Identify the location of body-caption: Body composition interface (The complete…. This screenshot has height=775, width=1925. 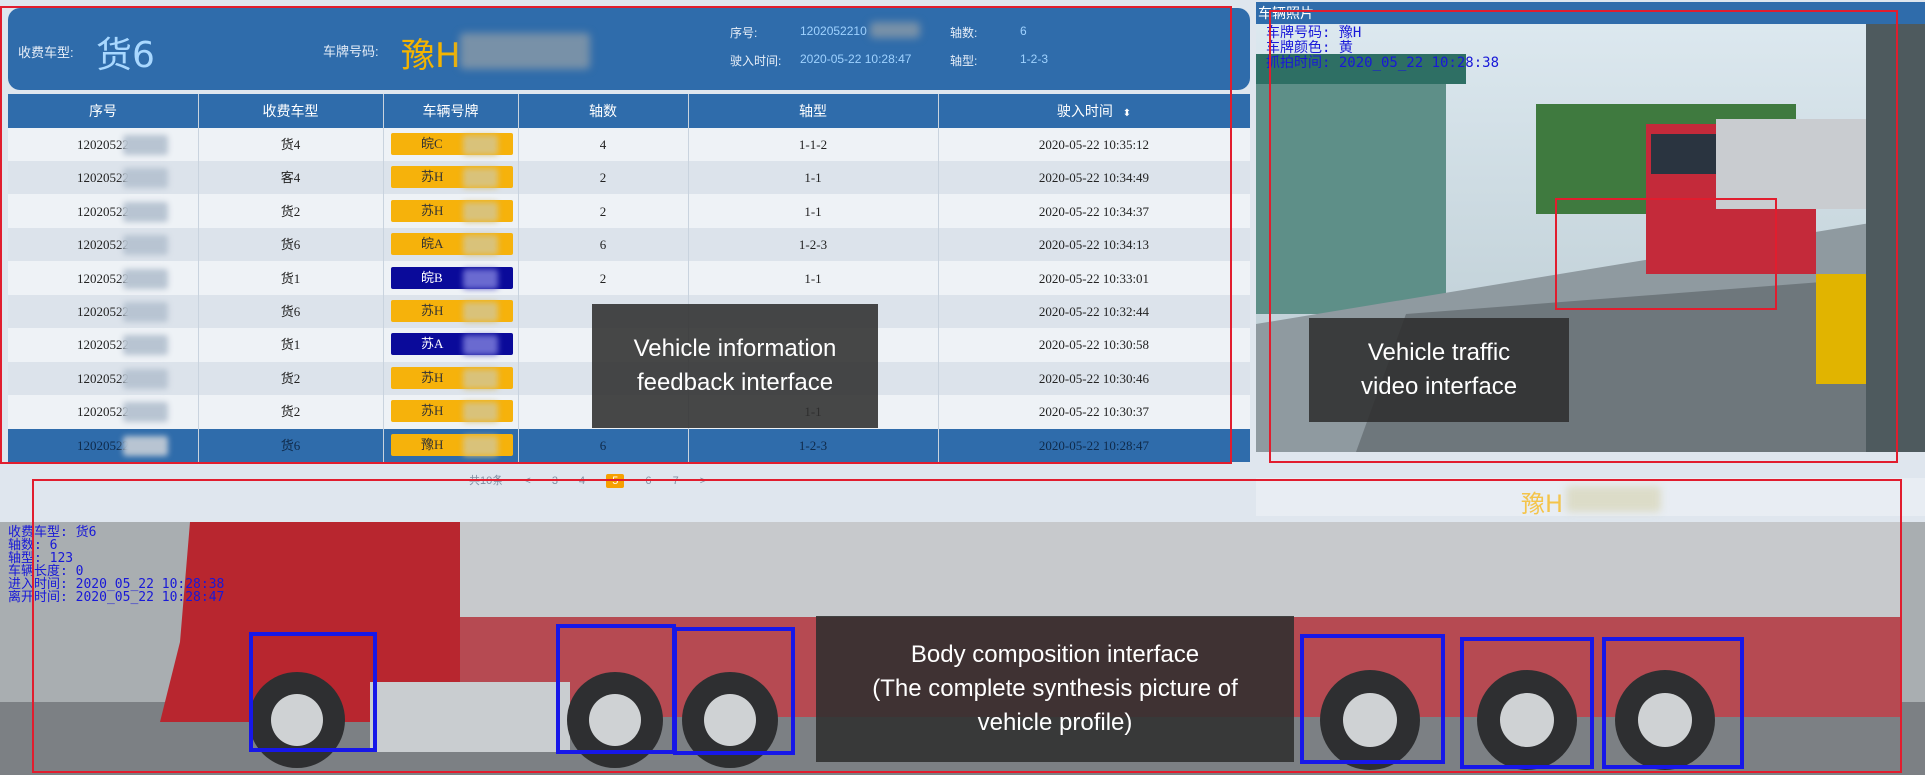
(1055, 689).